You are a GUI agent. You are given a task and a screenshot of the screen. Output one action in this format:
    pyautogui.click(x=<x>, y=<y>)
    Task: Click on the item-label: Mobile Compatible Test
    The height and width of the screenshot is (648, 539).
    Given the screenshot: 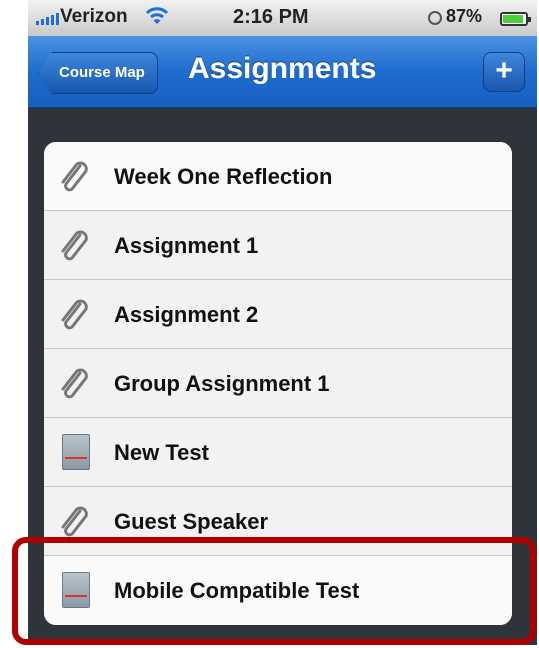 What is the action you would take?
    pyautogui.click(x=237, y=590)
    